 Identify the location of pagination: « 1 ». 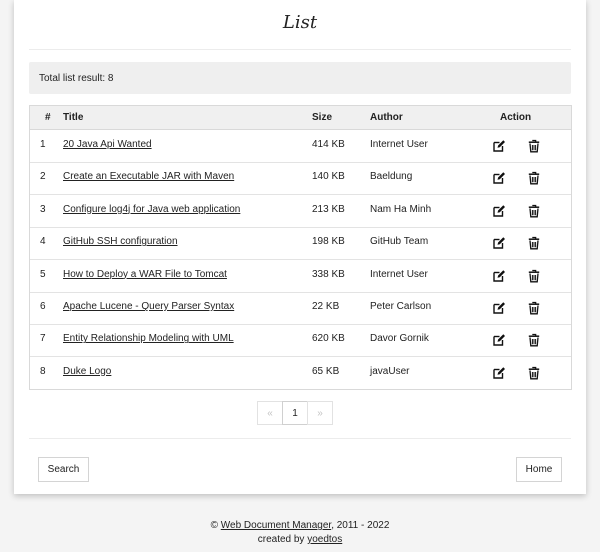
(295, 413).